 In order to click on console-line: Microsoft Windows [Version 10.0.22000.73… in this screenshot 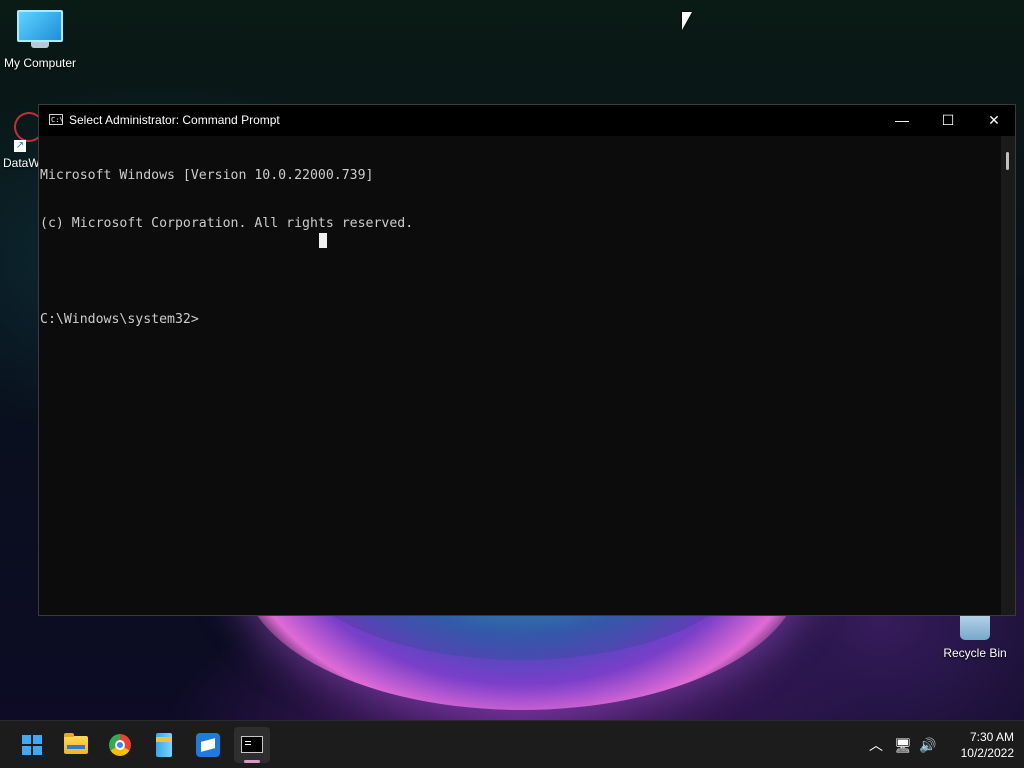, I will do `click(207, 175)`.